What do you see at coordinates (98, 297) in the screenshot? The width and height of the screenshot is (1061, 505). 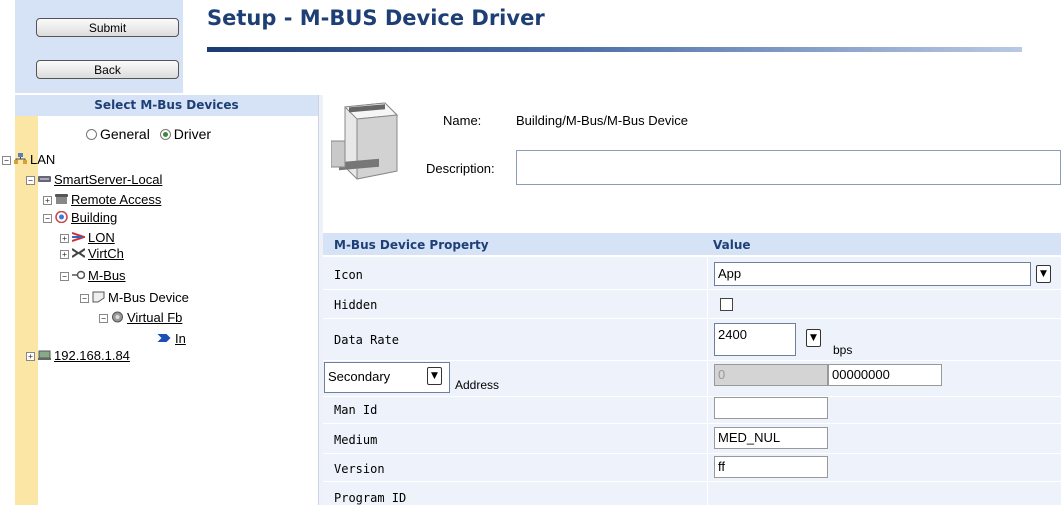 I see `device-icon` at bounding box center [98, 297].